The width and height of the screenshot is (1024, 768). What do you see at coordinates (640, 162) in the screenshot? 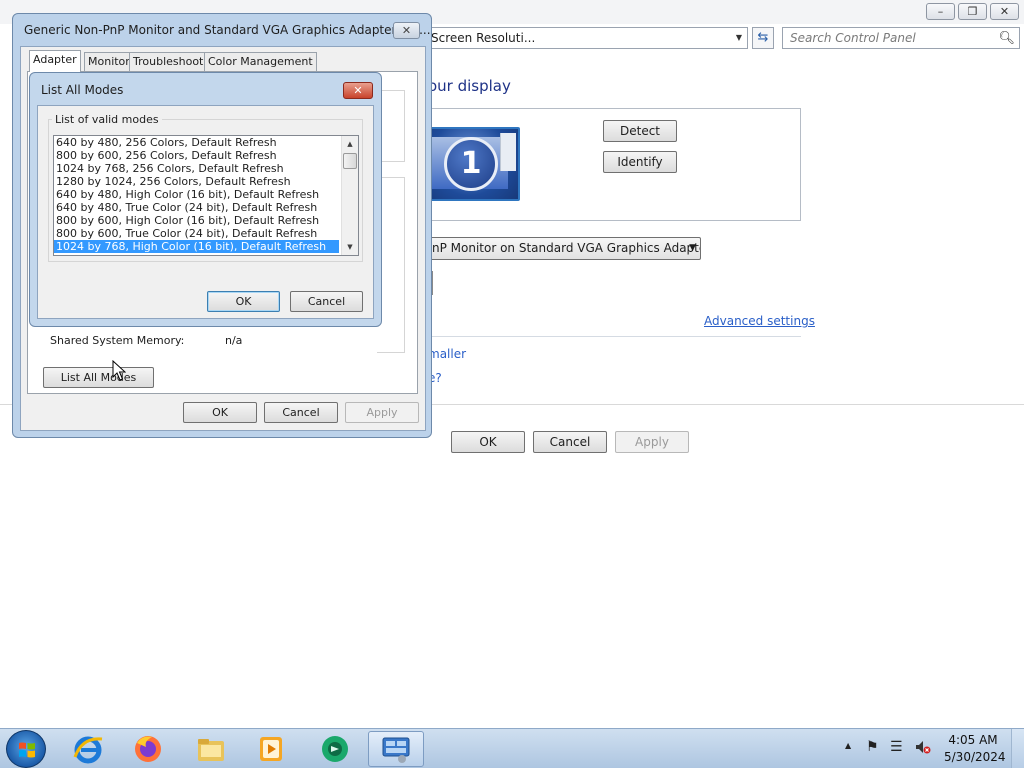
I see `identify-button: Identify` at bounding box center [640, 162].